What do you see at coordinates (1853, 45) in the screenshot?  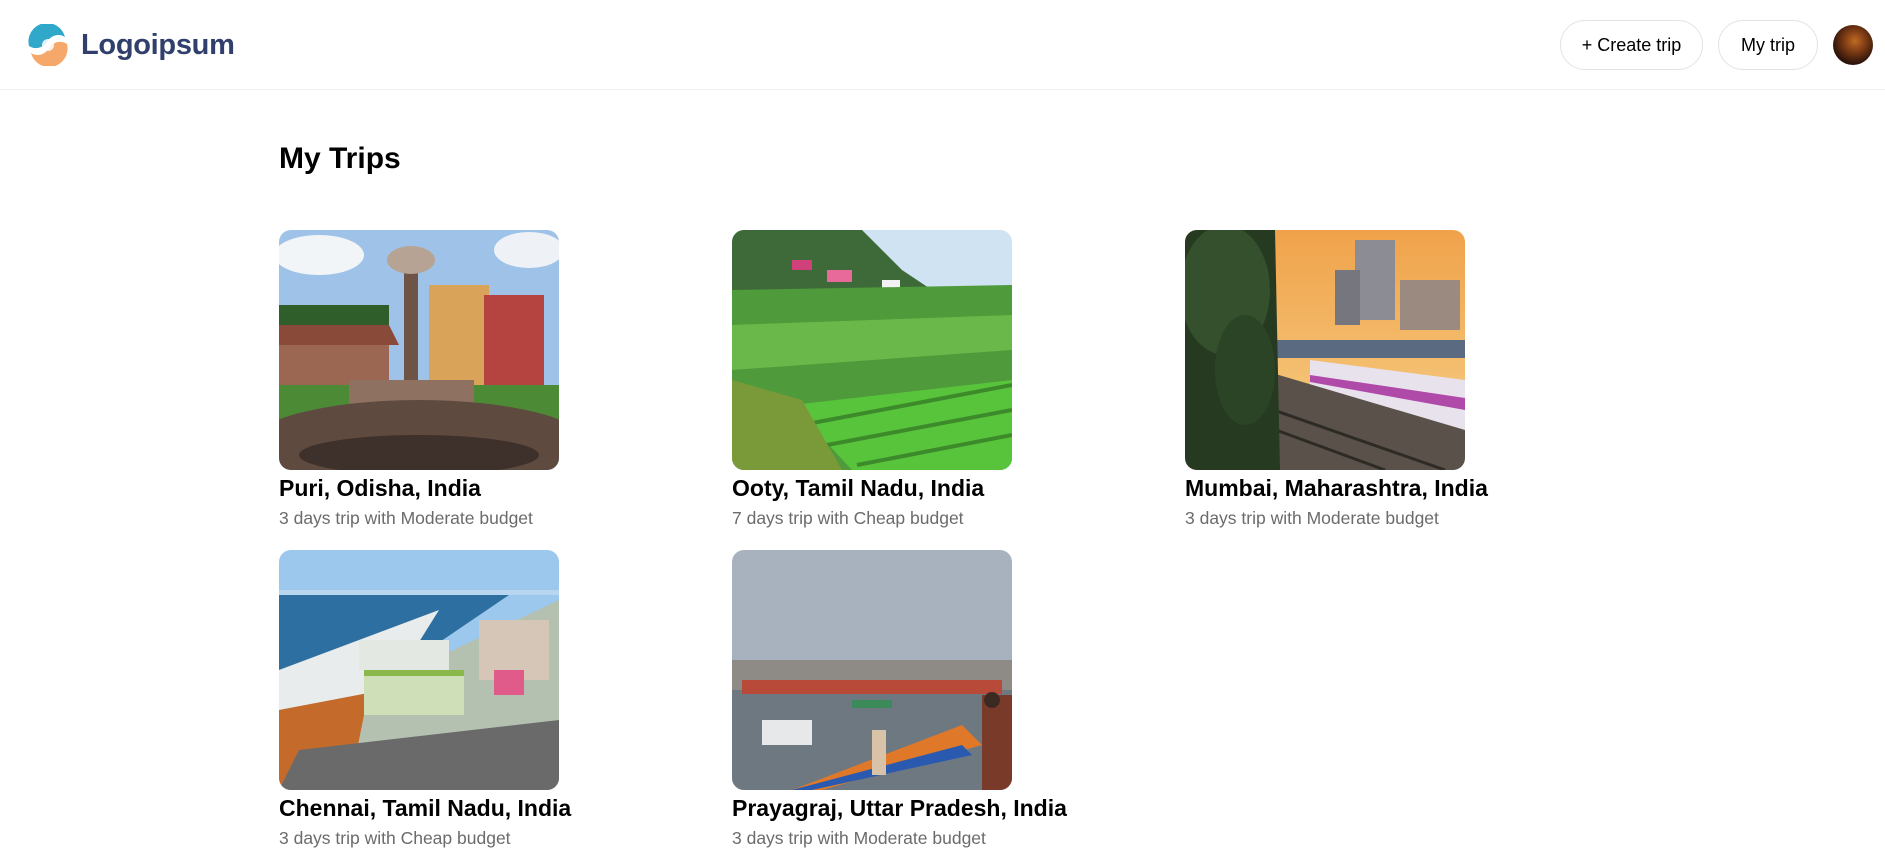 I see `user-avatar` at bounding box center [1853, 45].